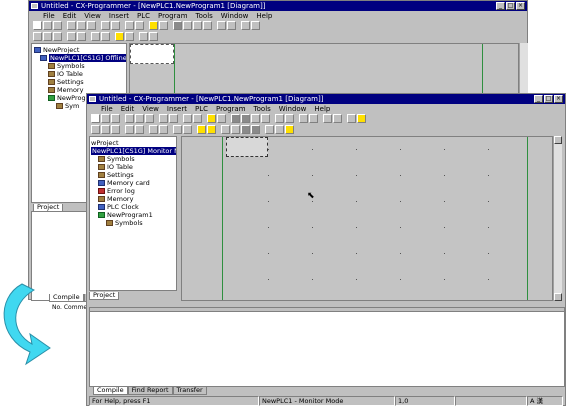  I want to click on tree-item: PLC Clock, so click(118, 207).